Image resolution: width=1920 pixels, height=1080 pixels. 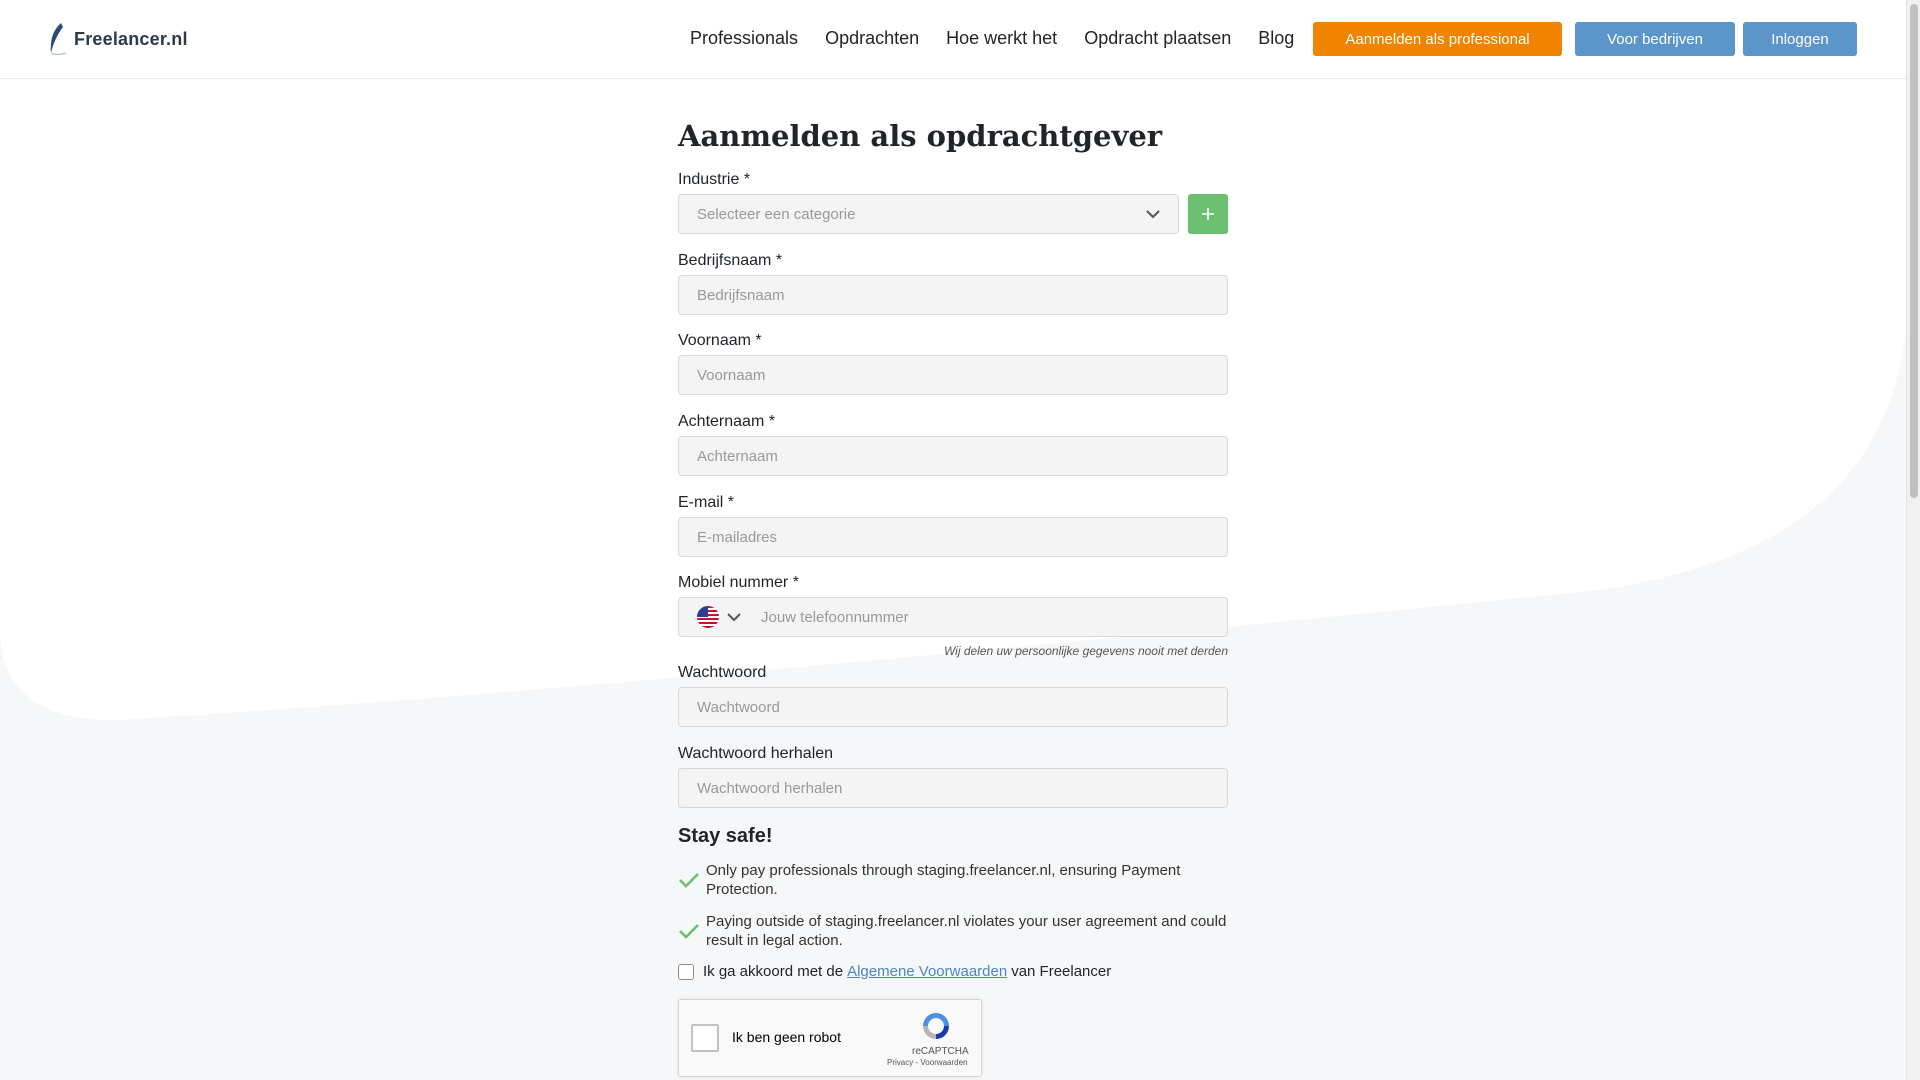 What do you see at coordinates (705, 1038) in the screenshot?
I see `recaptcha-checkbox` at bounding box center [705, 1038].